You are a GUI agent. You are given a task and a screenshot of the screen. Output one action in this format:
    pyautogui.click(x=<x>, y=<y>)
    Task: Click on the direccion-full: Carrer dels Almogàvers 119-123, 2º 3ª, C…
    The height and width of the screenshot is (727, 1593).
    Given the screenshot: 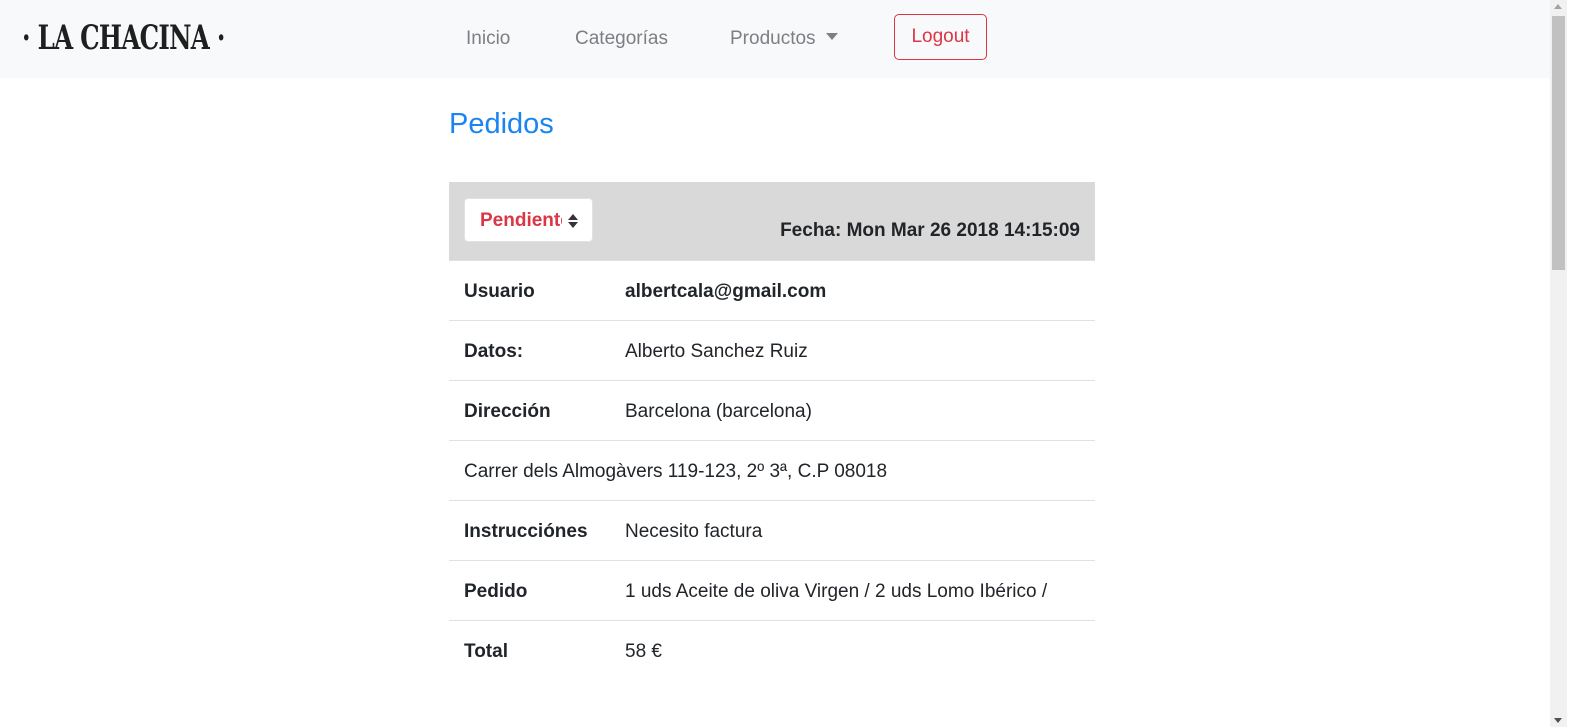 What is the action you would take?
    pyautogui.click(x=676, y=471)
    